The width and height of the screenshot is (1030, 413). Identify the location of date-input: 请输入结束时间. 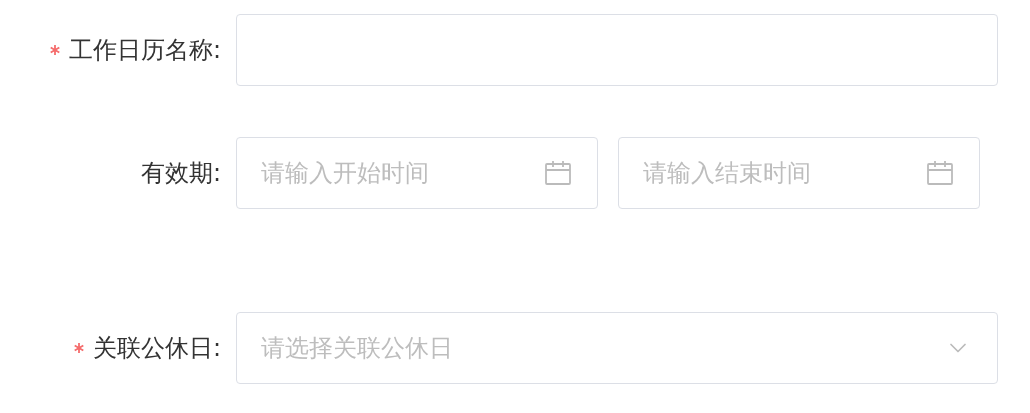
(799, 173).